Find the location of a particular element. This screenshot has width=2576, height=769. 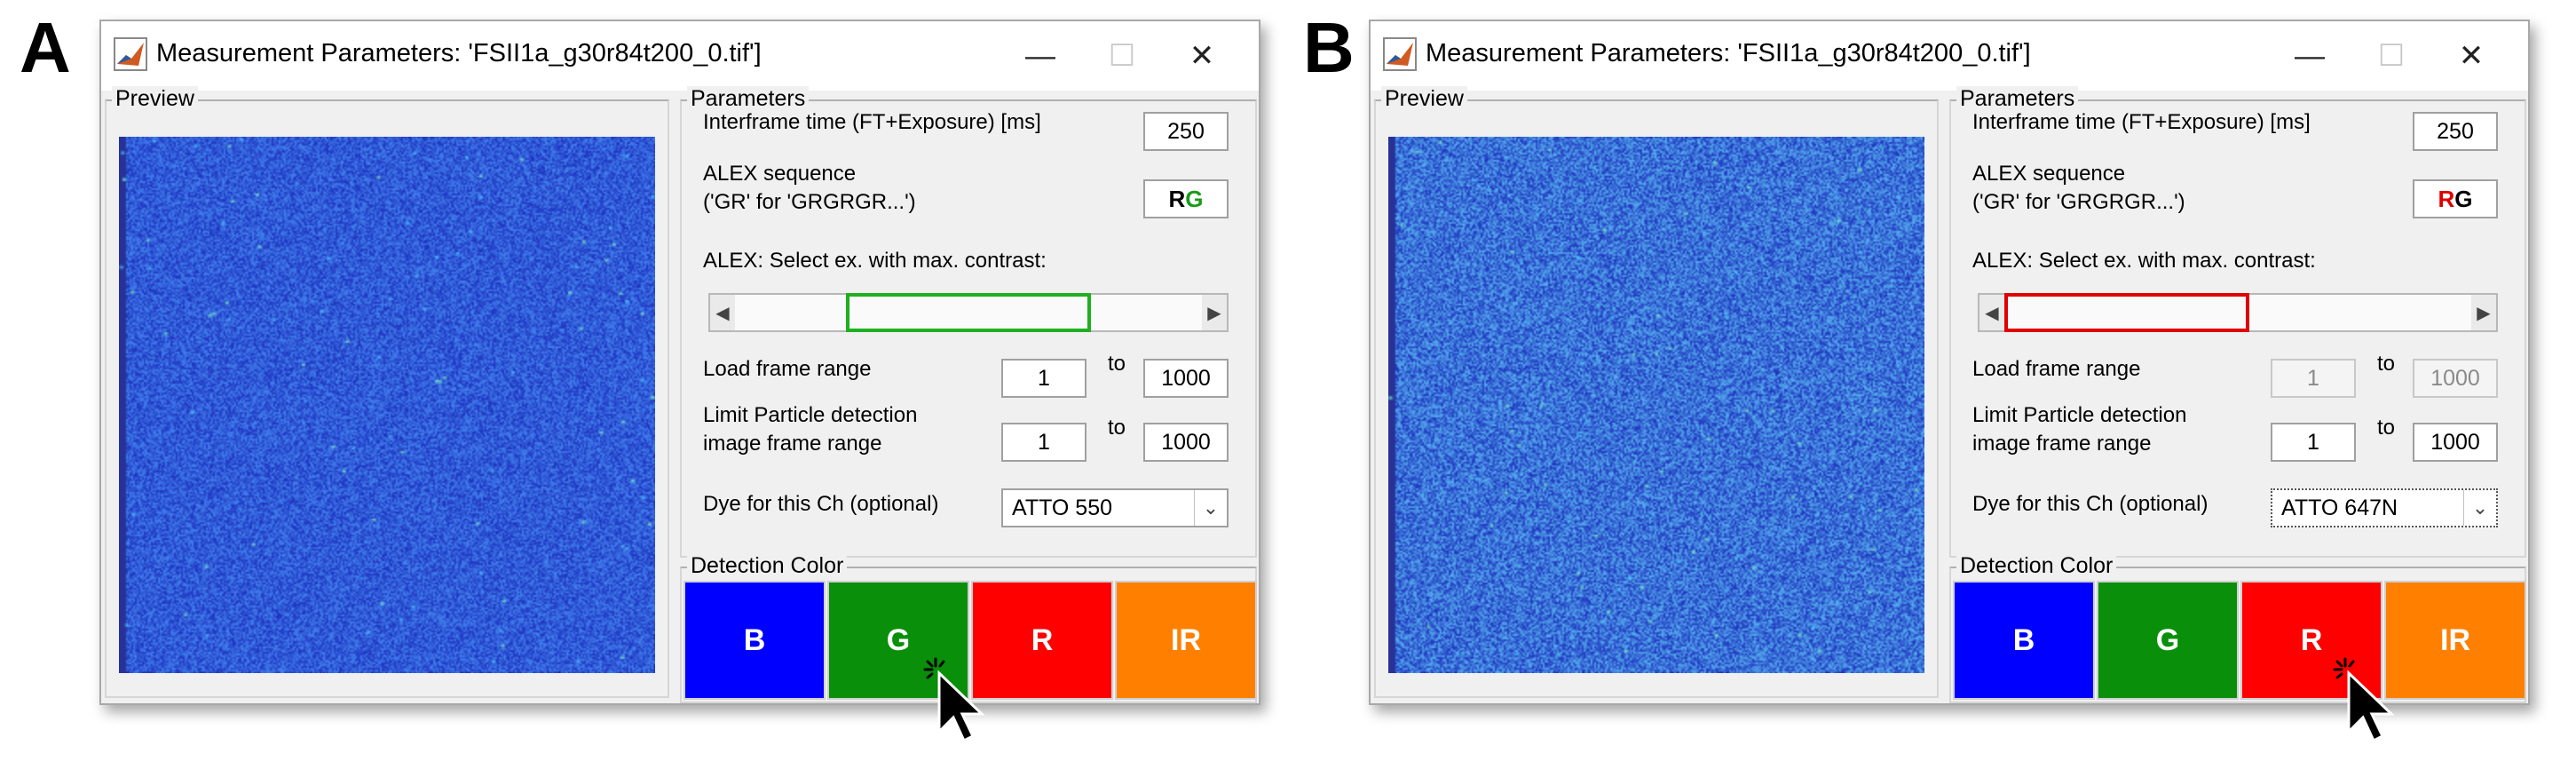

panel-letter-a: A is located at coordinates (45, 47).